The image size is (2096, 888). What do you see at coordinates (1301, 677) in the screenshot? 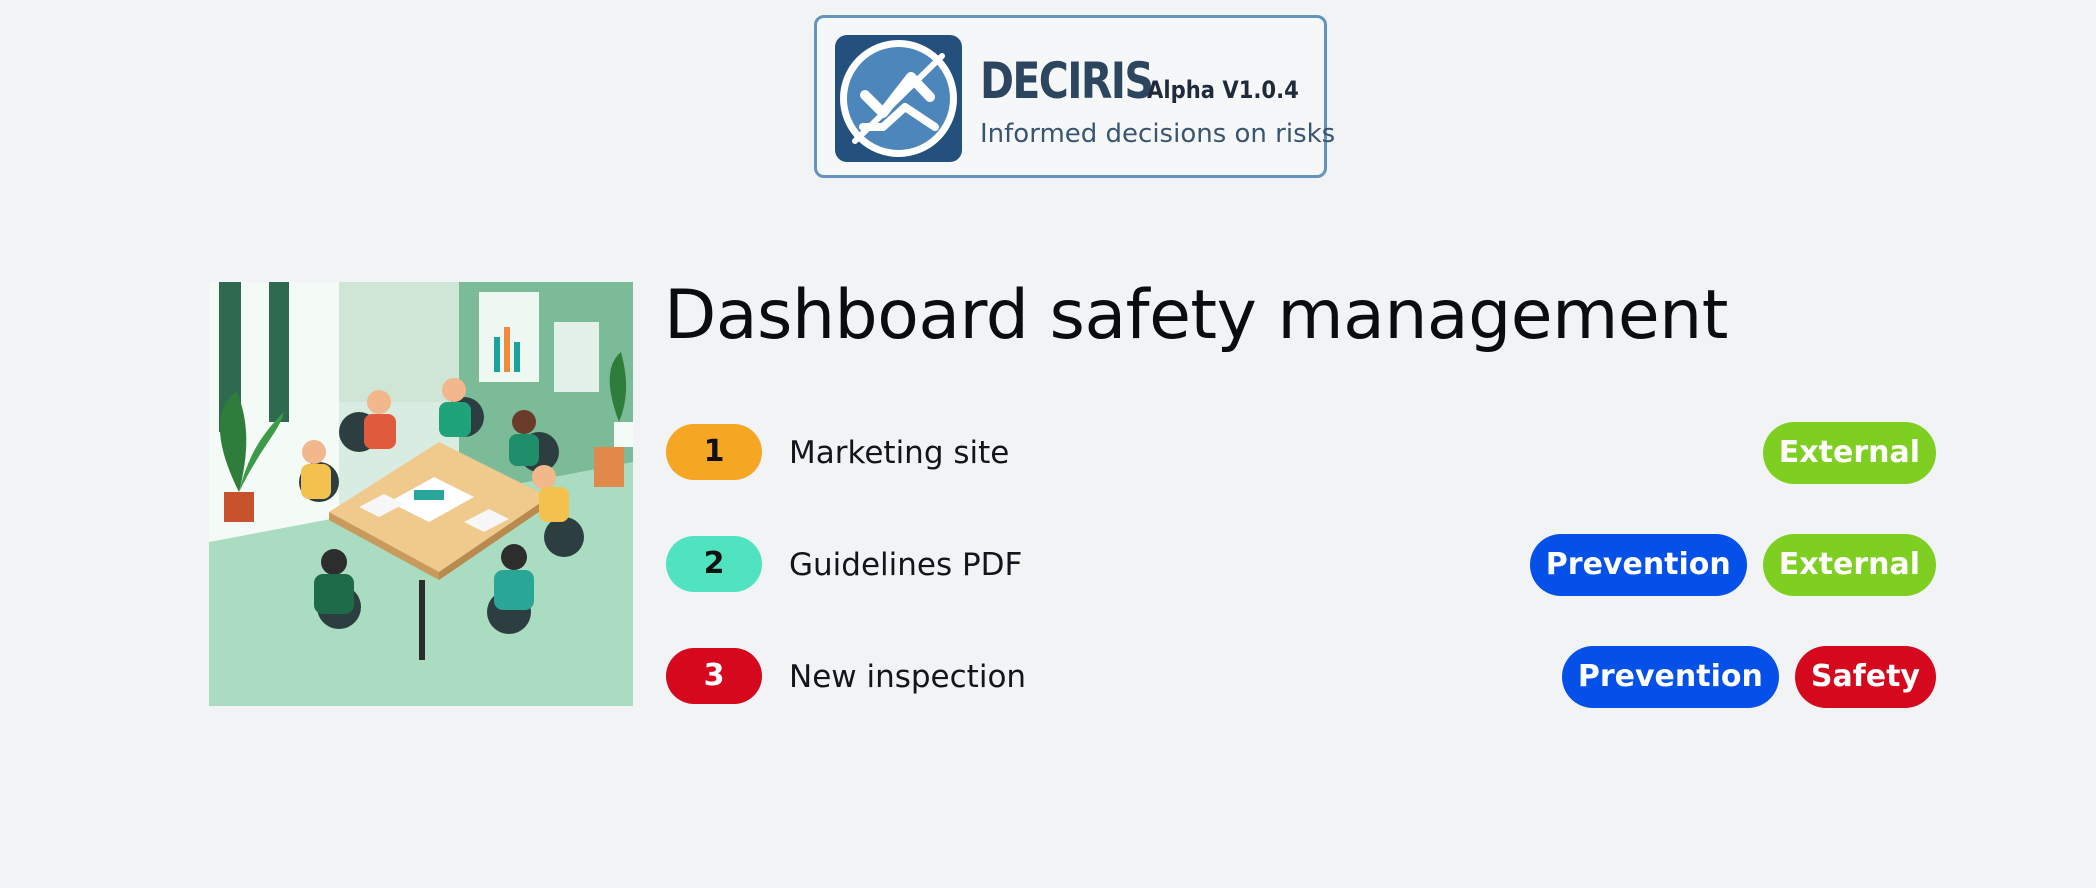
I see `list-item: 3 New inspection Prevention Safety` at bounding box center [1301, 677].